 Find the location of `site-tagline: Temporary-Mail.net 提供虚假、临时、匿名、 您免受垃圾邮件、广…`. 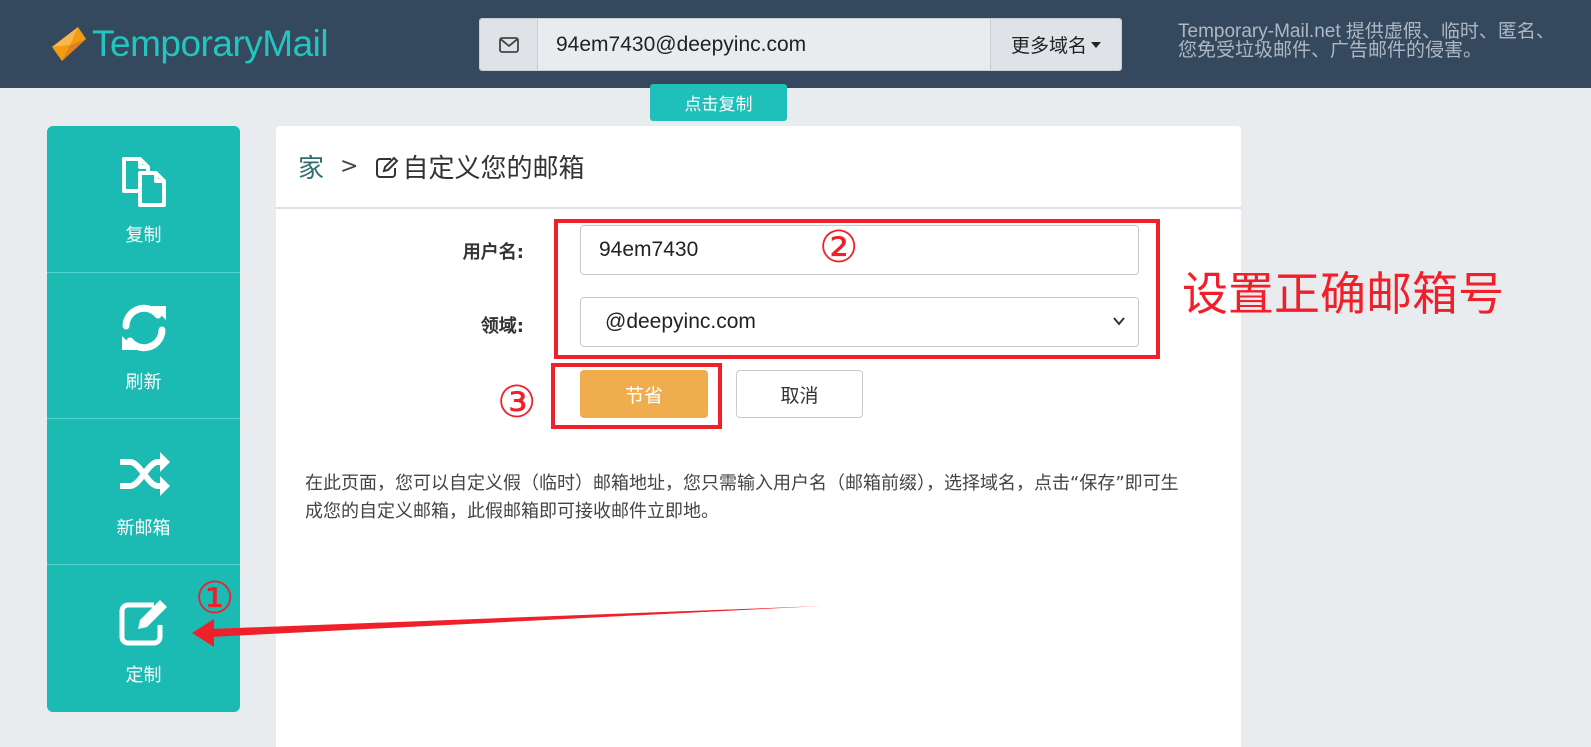

site-tagline: Temporary-Mail.net 提供虚假、临时、匿名、 您免受垃圾邮件、广… is located at coordinates (1384, 41).